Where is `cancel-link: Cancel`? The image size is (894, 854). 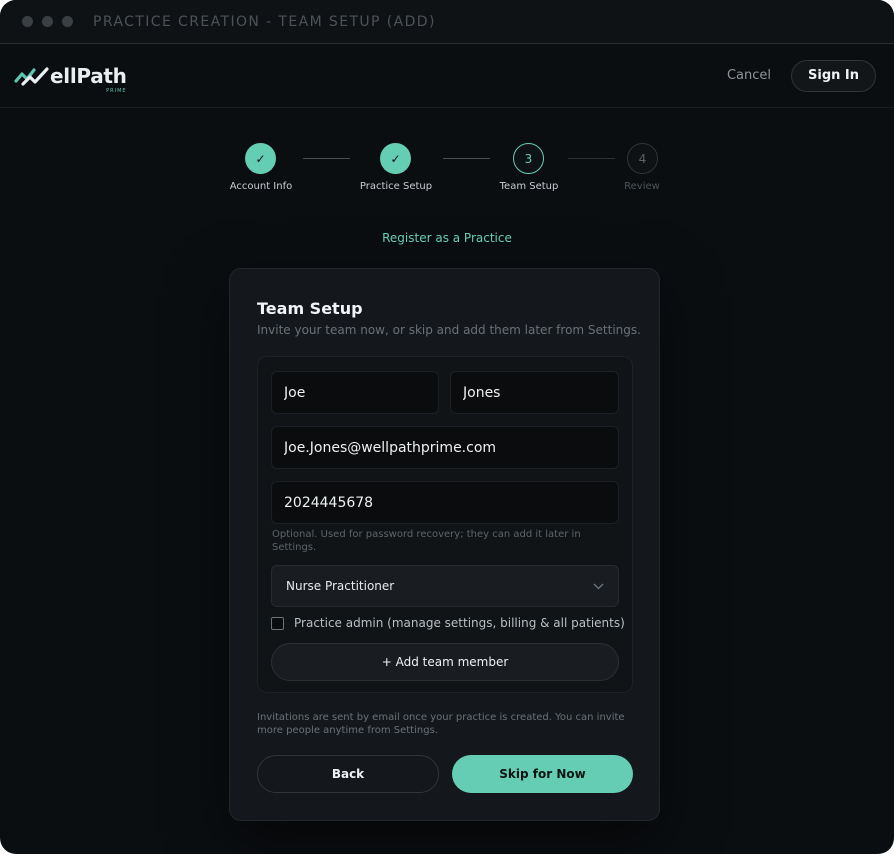
cancel-link: Cancel is located at coordinates (749, 75).